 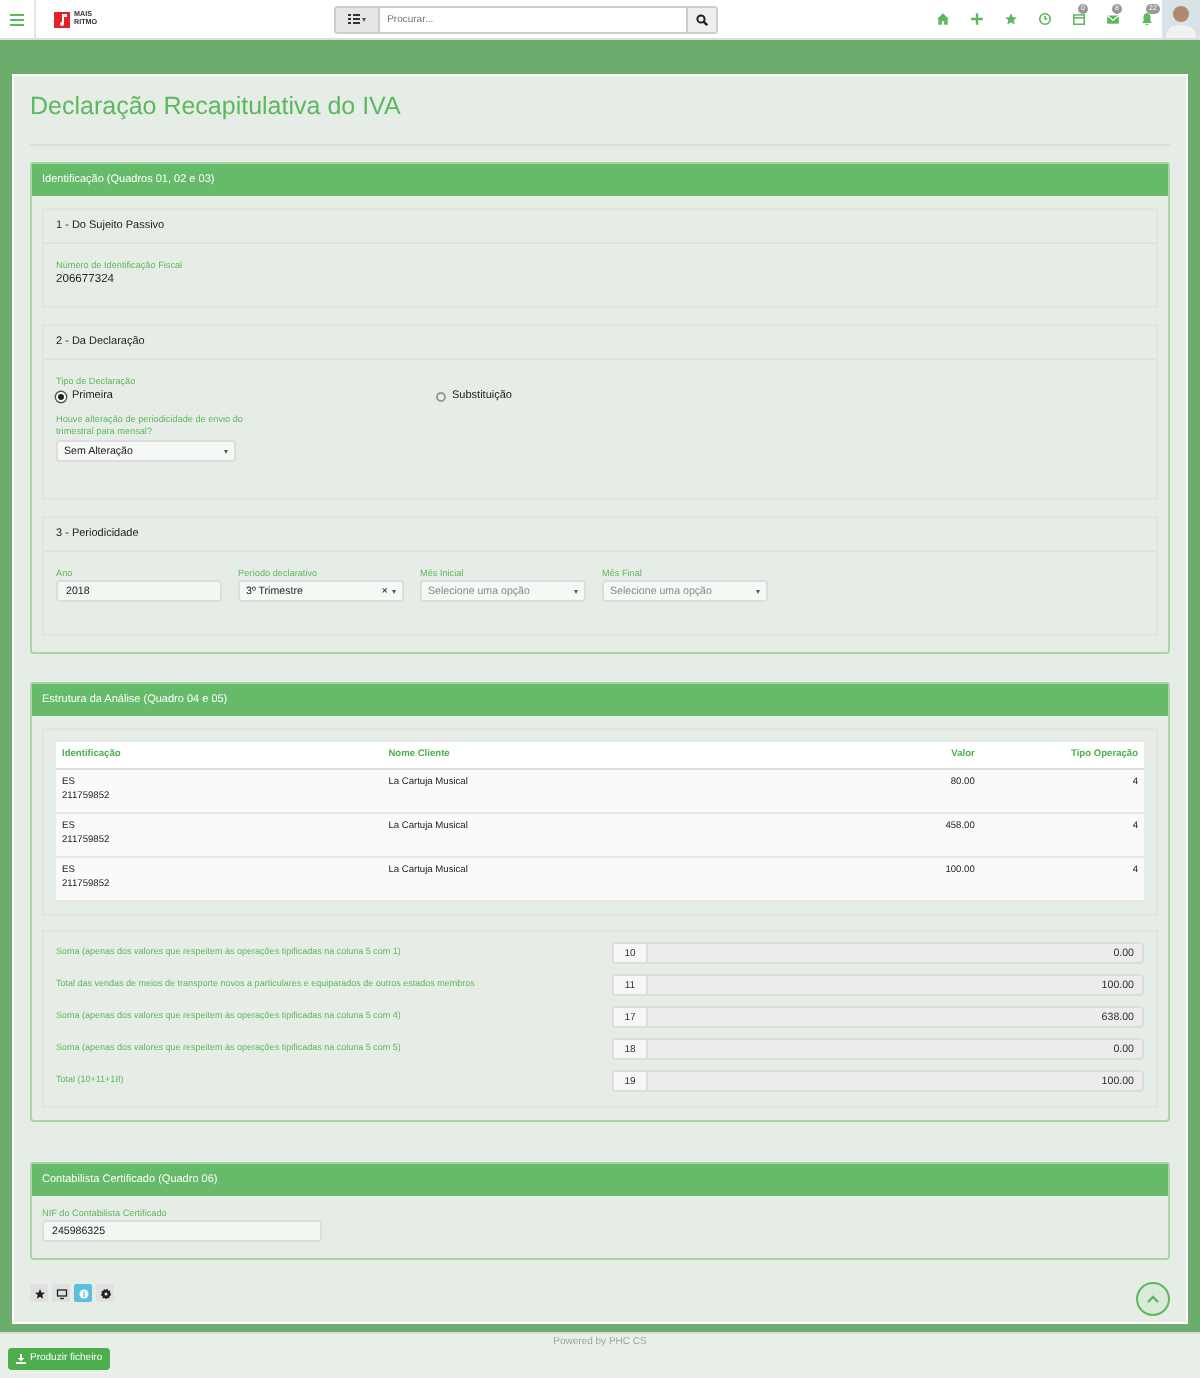 I want to click on menu-icon, so click(x=17, y=19).